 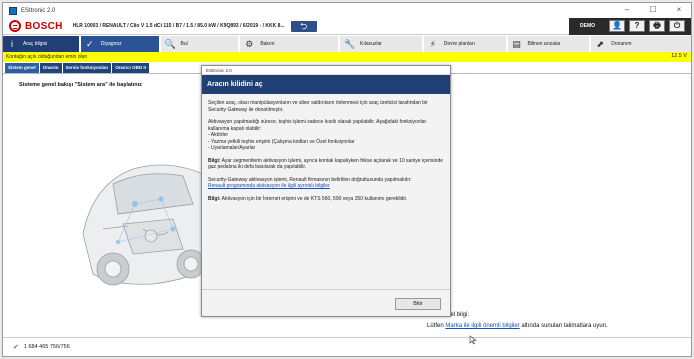 I want to click on print-icon: 🖶, so click(x=657, y=26).